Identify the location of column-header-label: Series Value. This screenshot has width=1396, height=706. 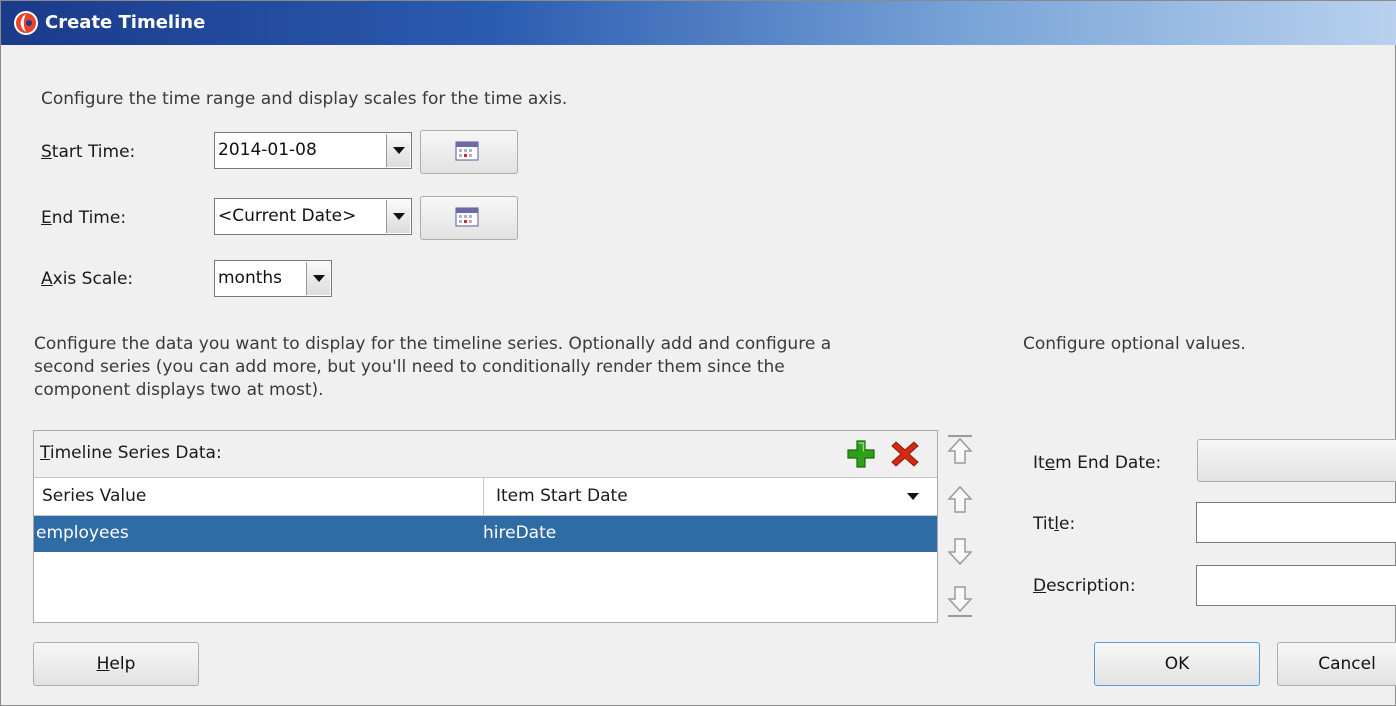
(94, 496).